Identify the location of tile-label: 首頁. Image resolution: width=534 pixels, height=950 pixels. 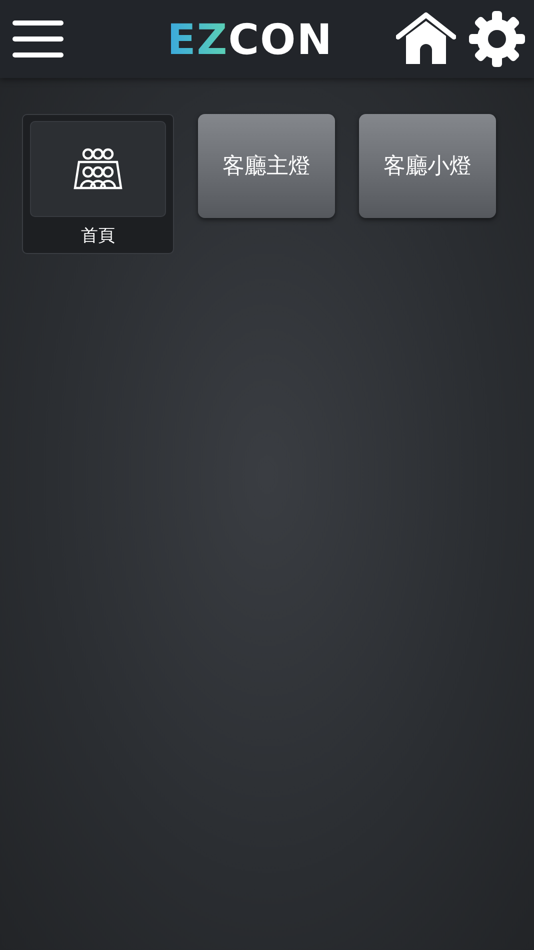
(98, 236).